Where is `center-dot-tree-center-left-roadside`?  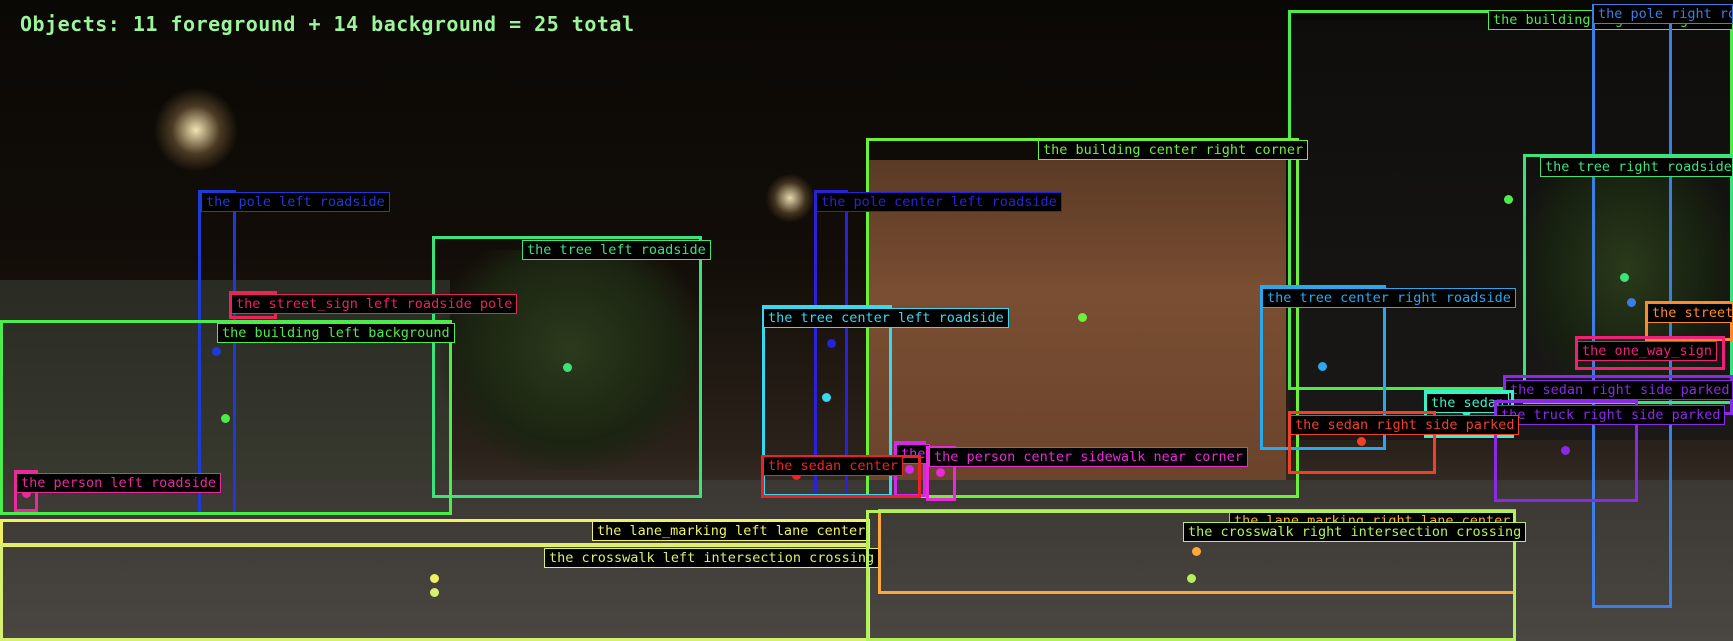 center-dot-tree-center-left-roadside is located at coordinates (826, 397).